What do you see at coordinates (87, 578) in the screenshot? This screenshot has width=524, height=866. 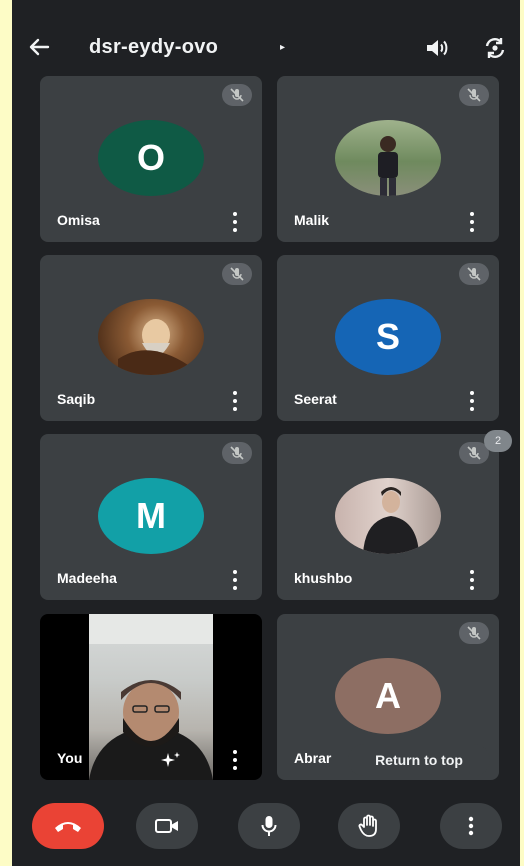 I see `participant-name: Madeeha` at bounding box center [87, 578].